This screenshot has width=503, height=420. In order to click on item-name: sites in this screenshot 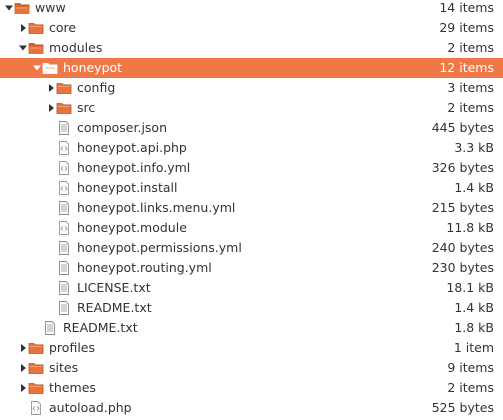, I will do `click(64, 367)`.